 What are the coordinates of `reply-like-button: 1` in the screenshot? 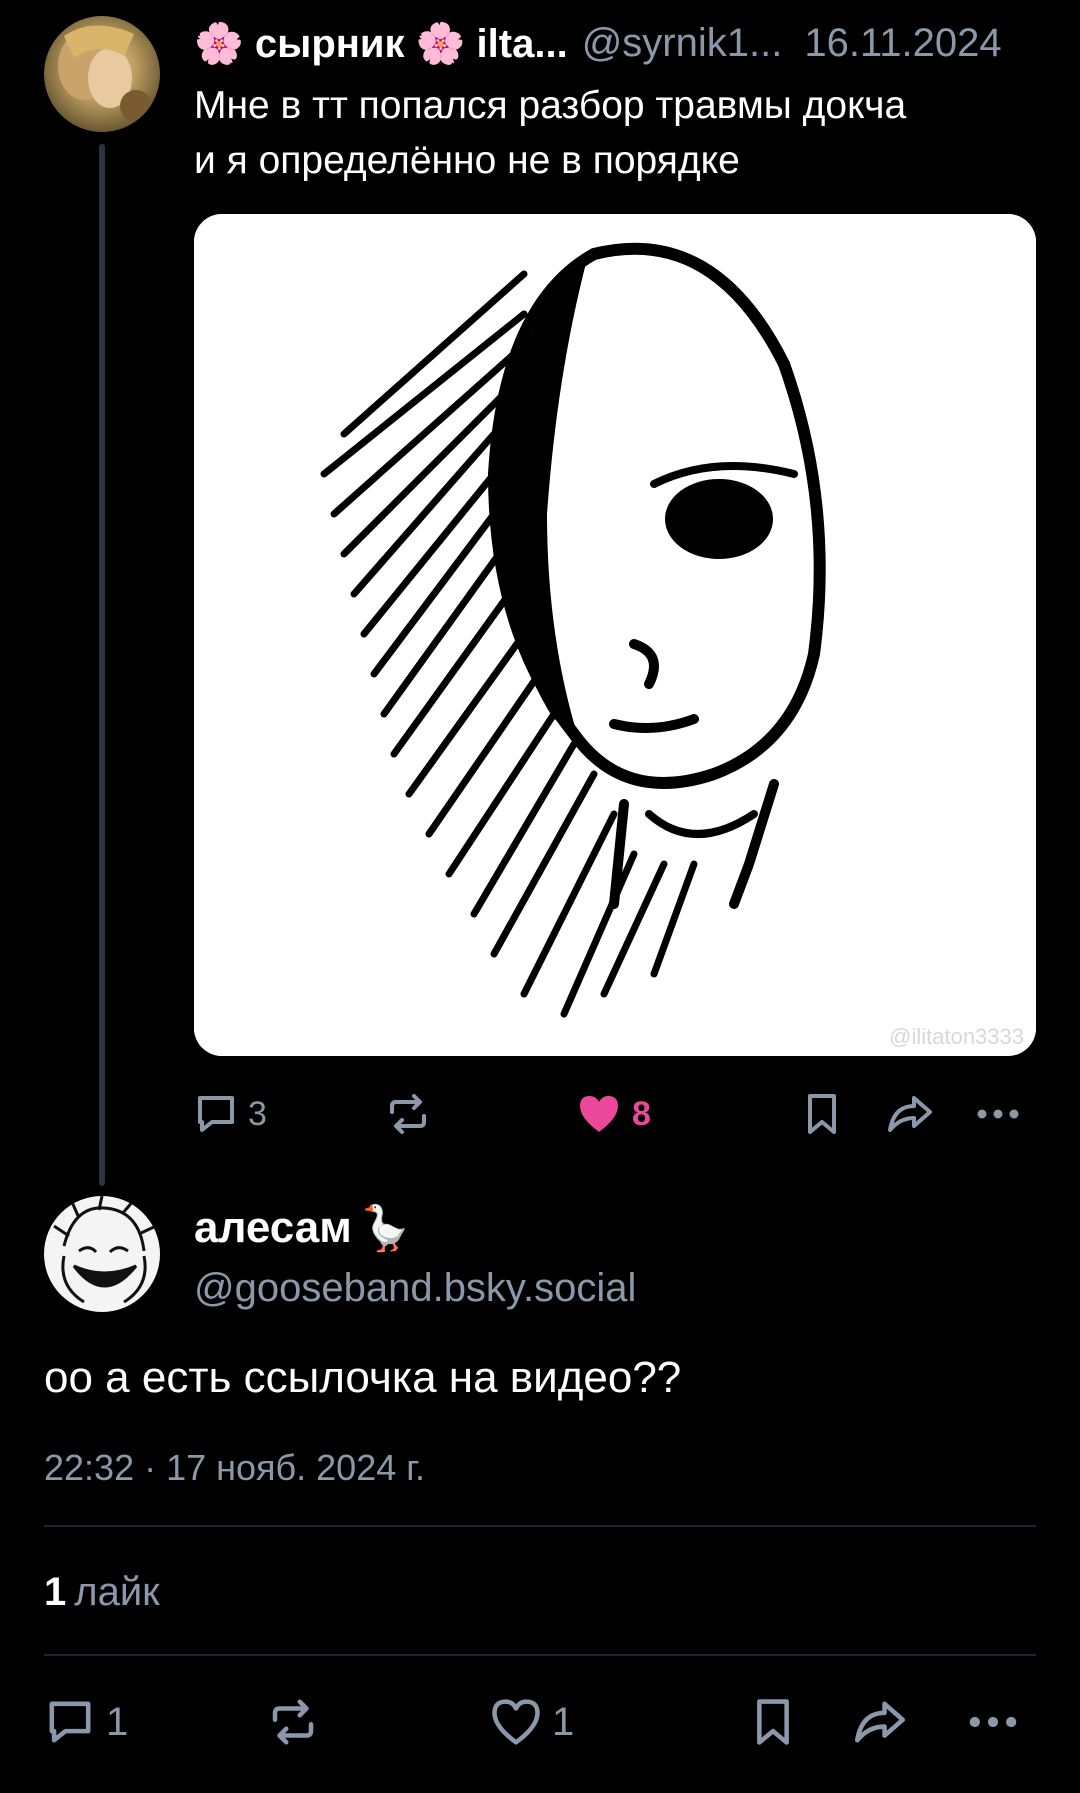 It's located at (532, 1722).